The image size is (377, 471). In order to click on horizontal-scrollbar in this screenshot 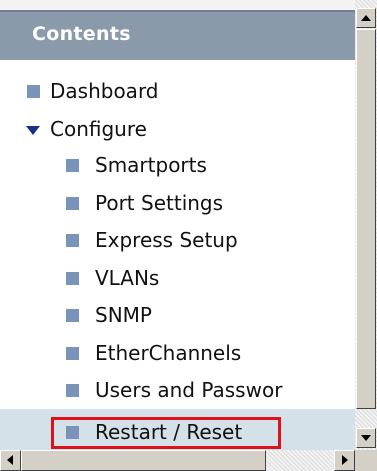, I will do `click(177, 460)`.